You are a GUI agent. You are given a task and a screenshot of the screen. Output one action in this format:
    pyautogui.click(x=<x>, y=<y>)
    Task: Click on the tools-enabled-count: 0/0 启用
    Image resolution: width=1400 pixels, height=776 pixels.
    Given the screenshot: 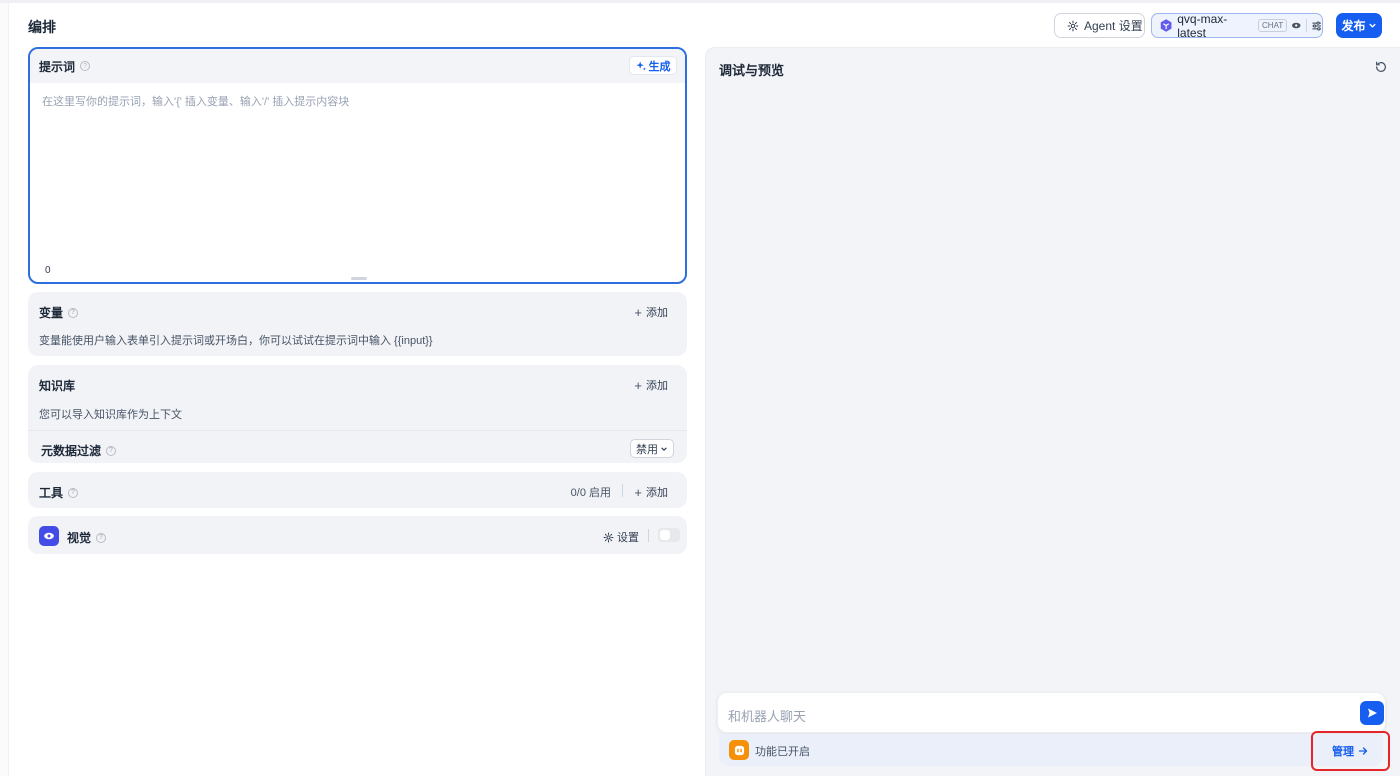 What is the action you would take?
    pyautogui.click(x=590, y=493)
    